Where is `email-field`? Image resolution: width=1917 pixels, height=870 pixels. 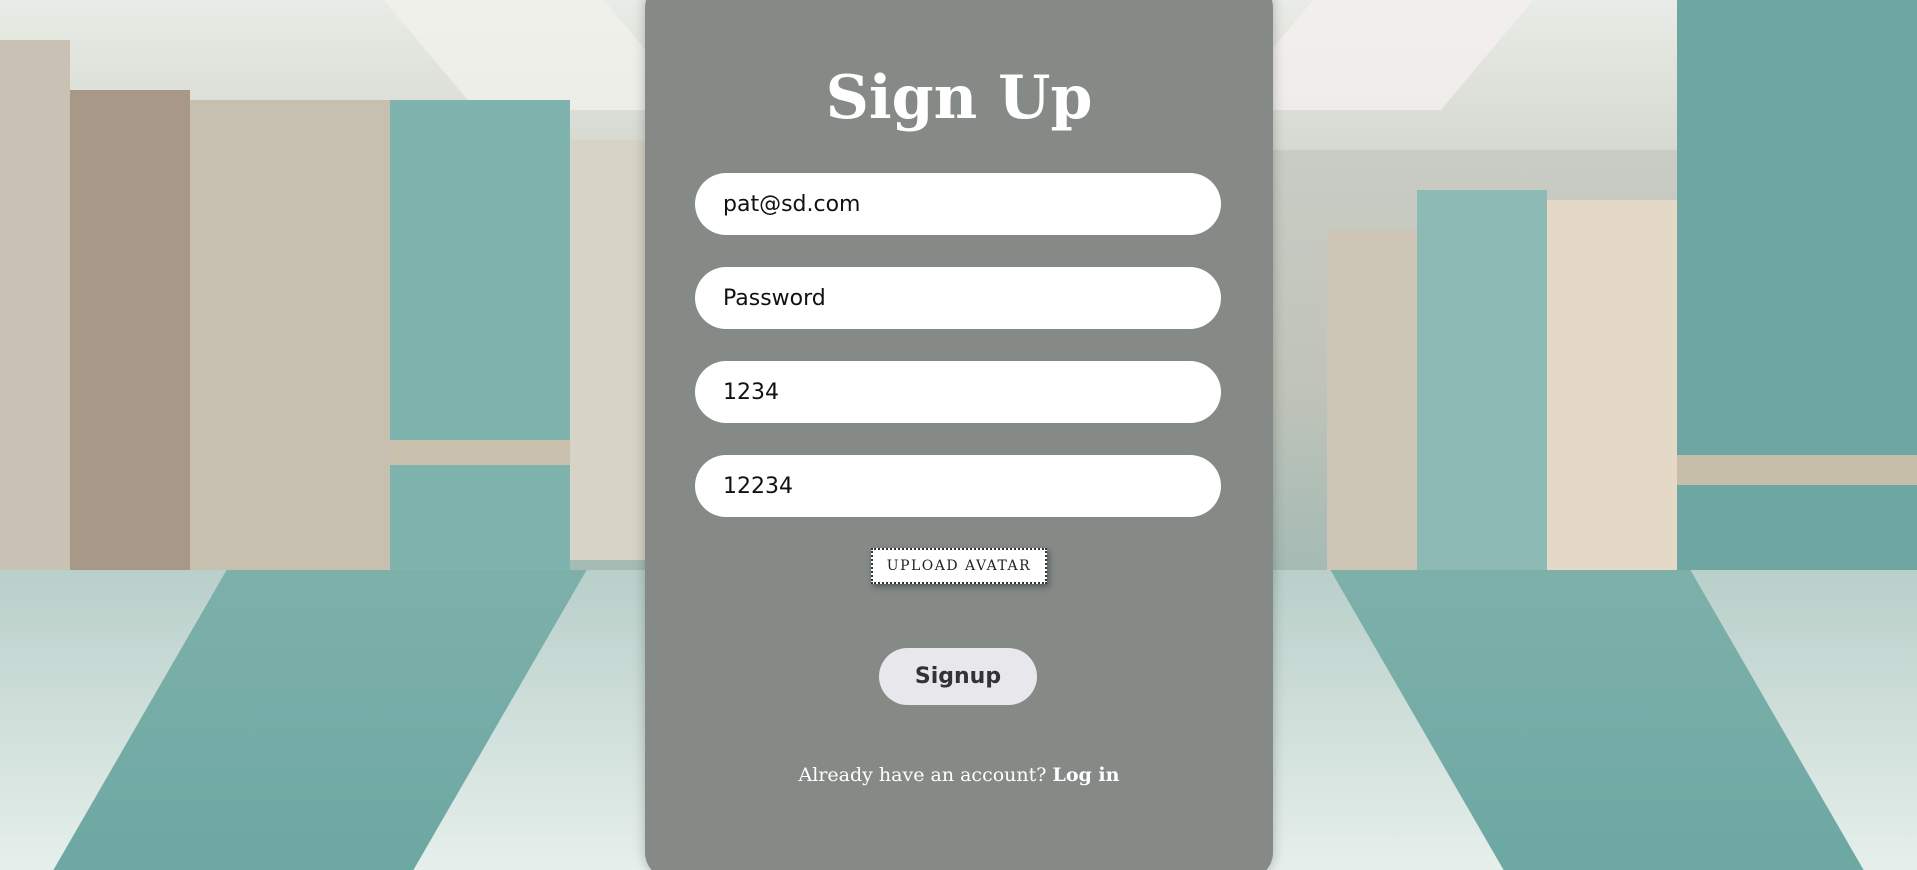
email-field is located at coordinates (958, 204).